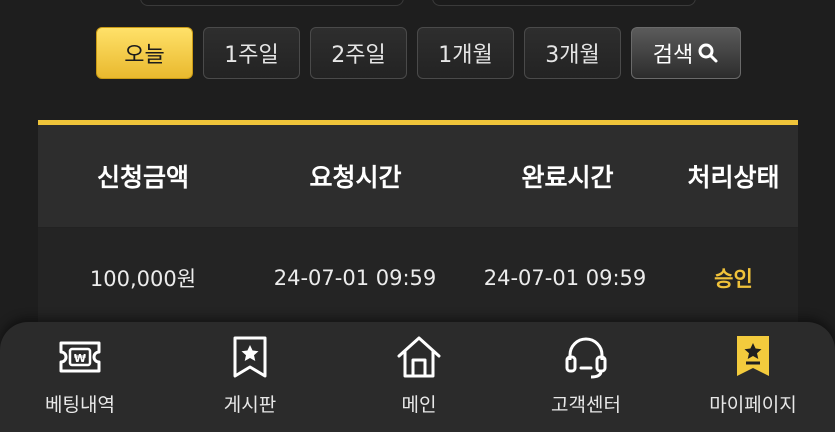  What do you see at coordinates (572, 53) in the screenshot?
I see `filter-3month-button: 3개월` at bounding box center [572, 53].